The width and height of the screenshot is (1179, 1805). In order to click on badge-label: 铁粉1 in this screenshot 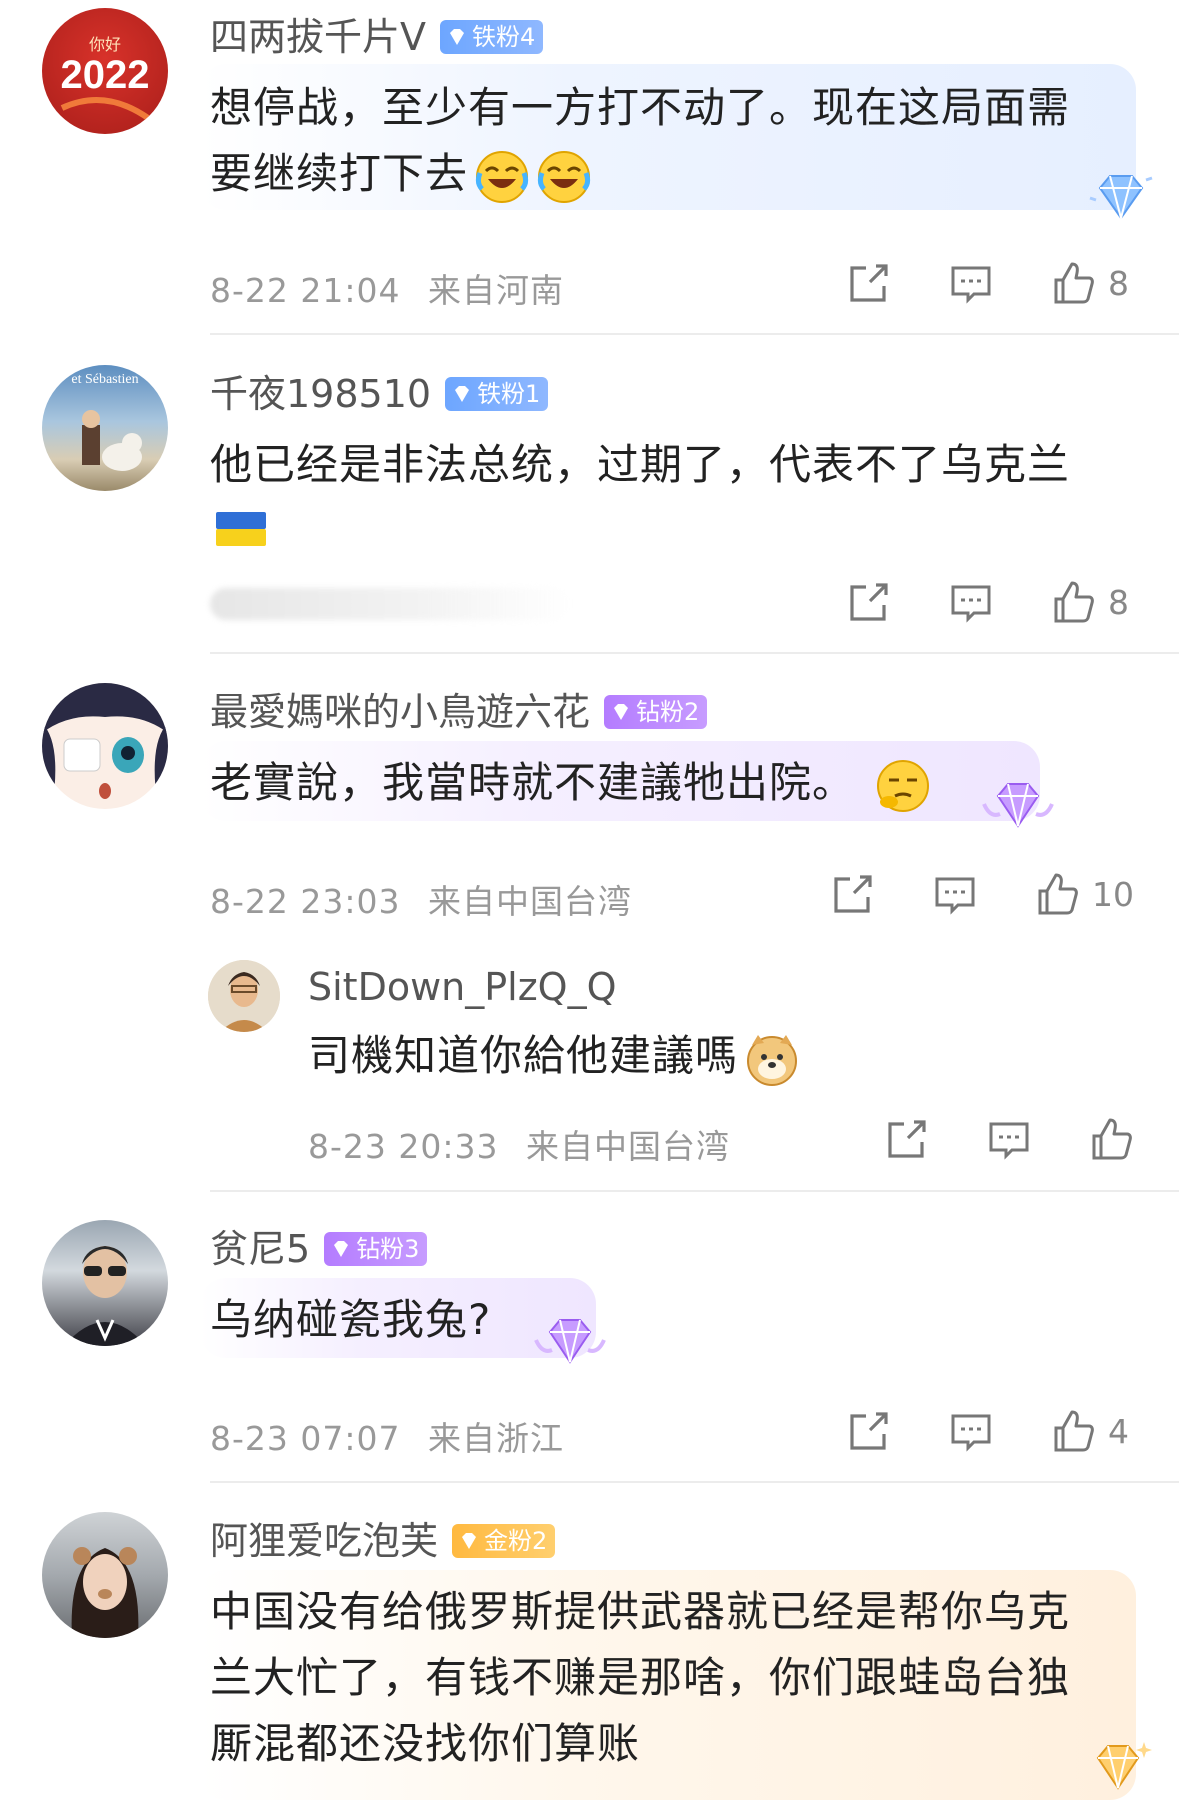, I will do `click(509, 394)`.